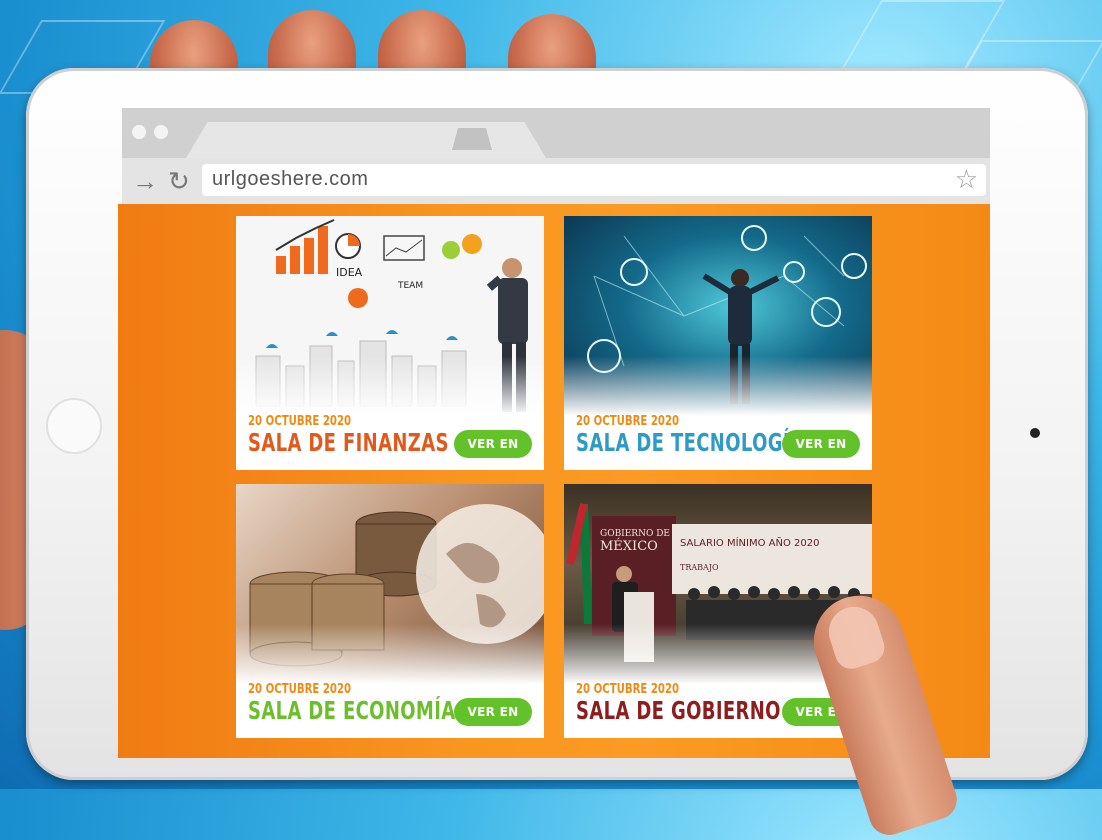 This screenshot has height=840, width=1102. What do you see at coordinates (678, 710) in the screenshot?
I see `card-title: SALA DE GOBIERNO` at bounding box center [678, 710].